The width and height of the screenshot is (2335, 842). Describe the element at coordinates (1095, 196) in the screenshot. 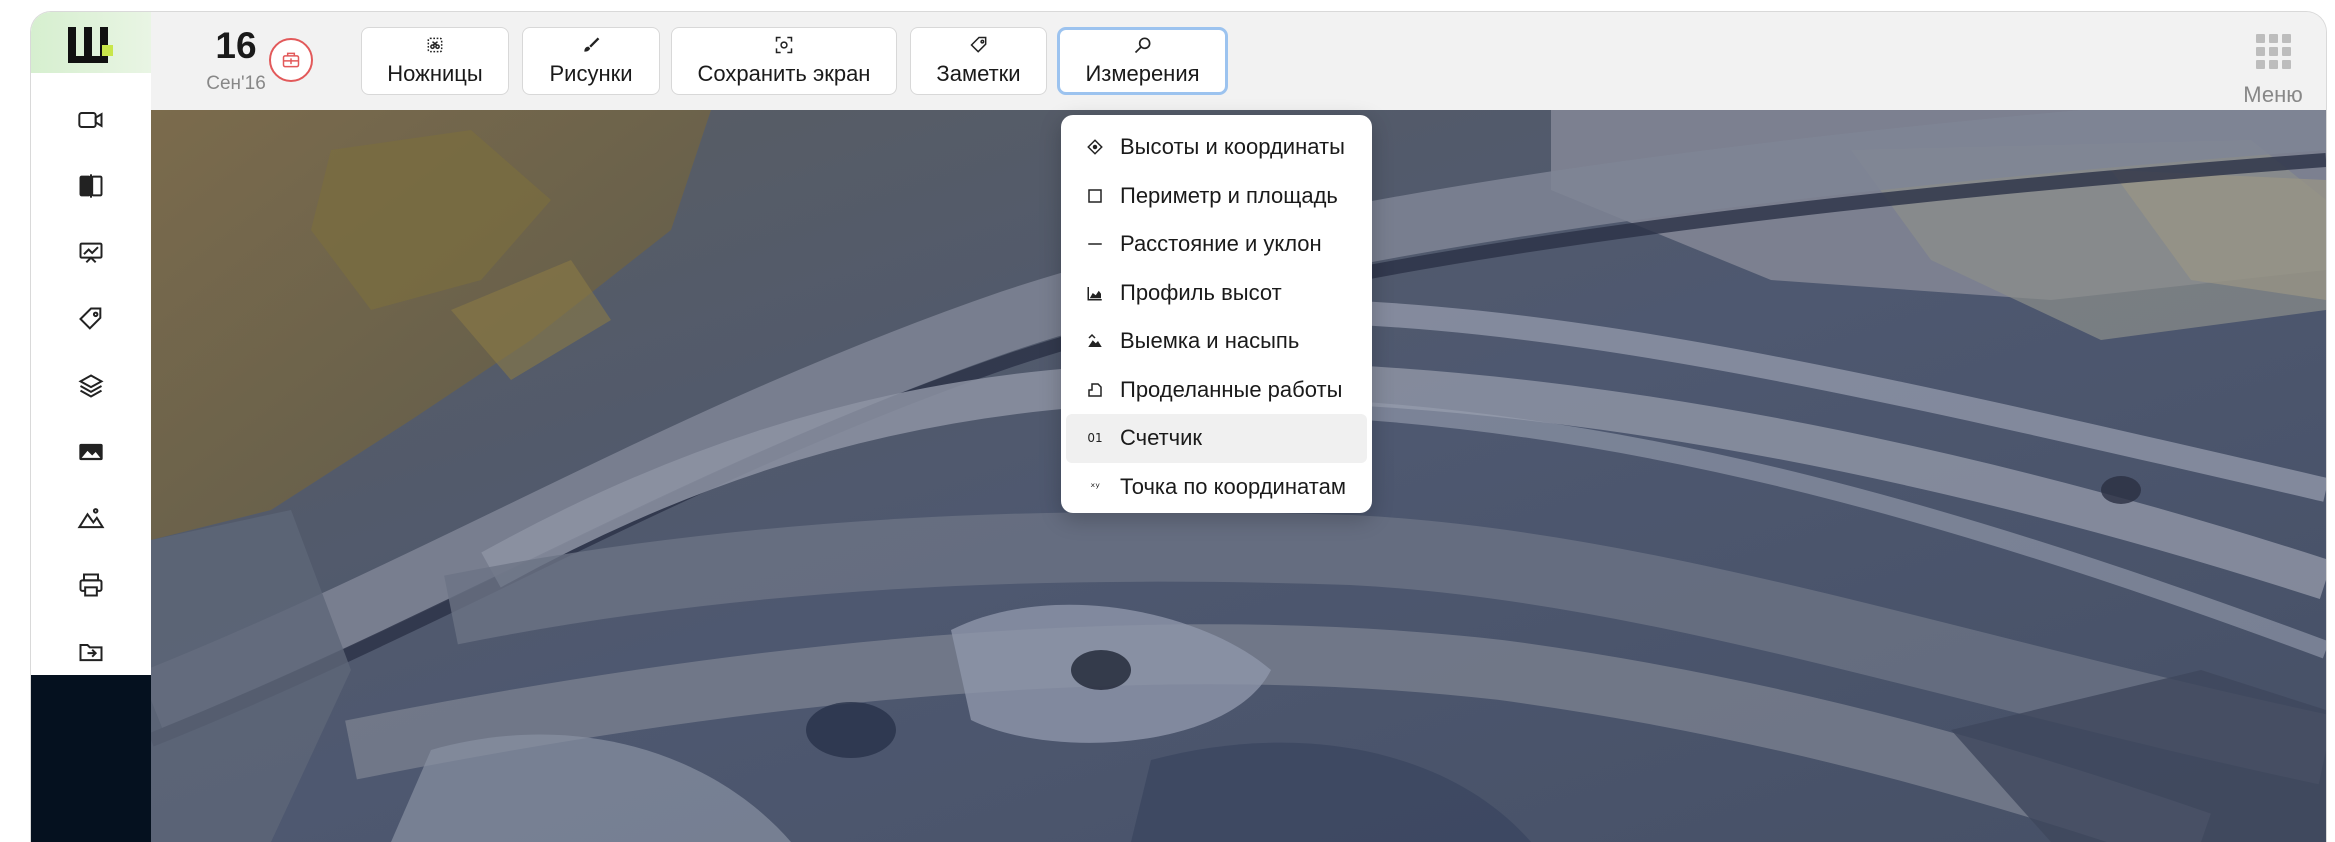

I see `square-icon` at that location.